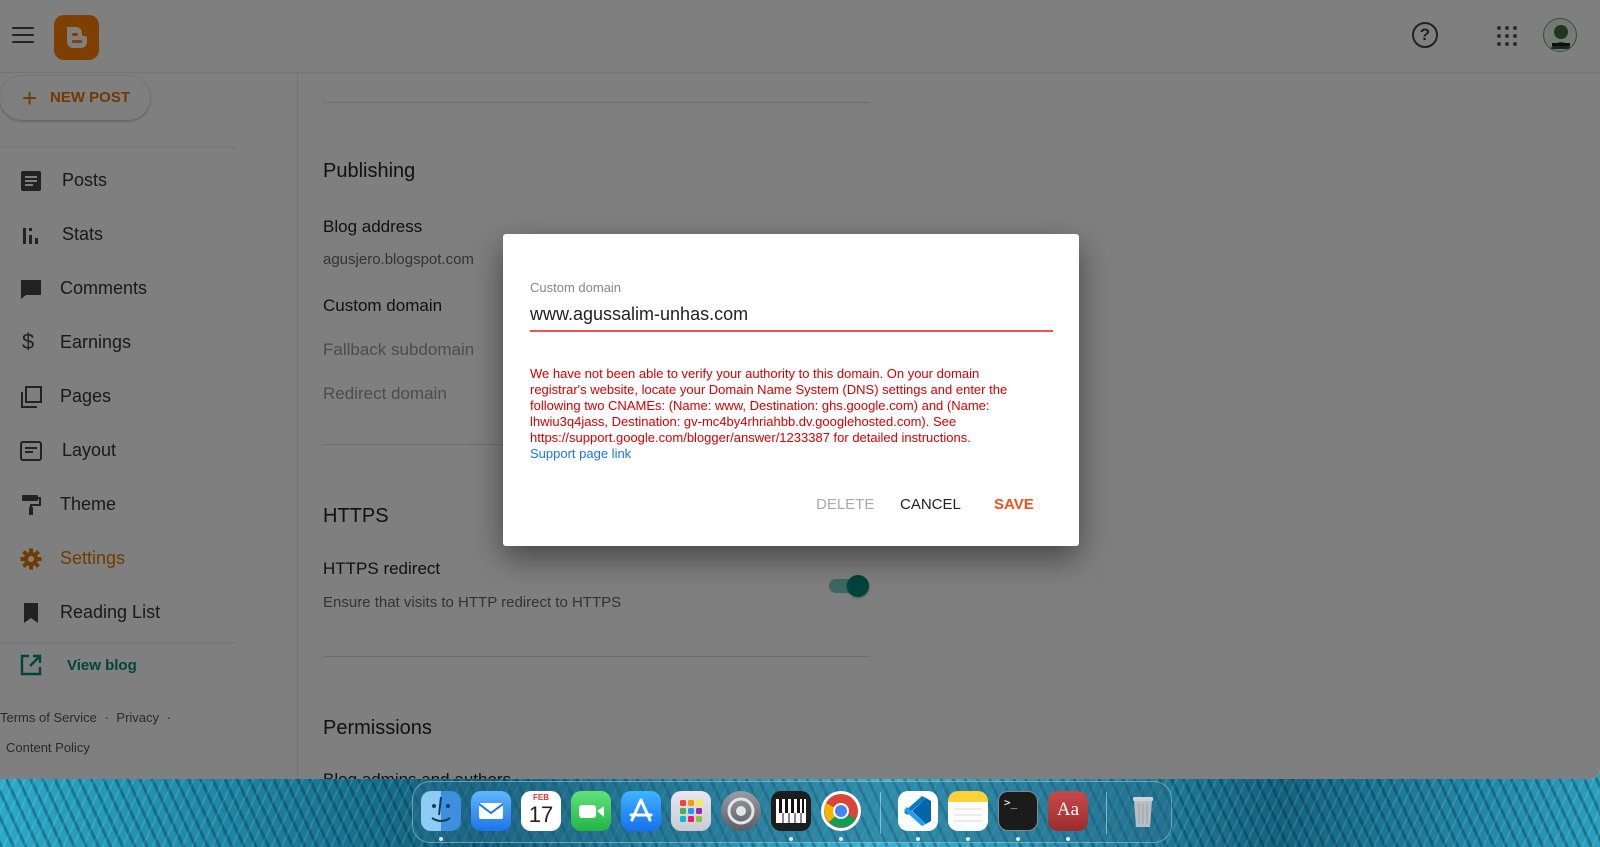 The image size is (1600, 847). Describe the element at coordinates (1011, 802) in the screenshot. I see `terminal-prompt: >_` at that location.